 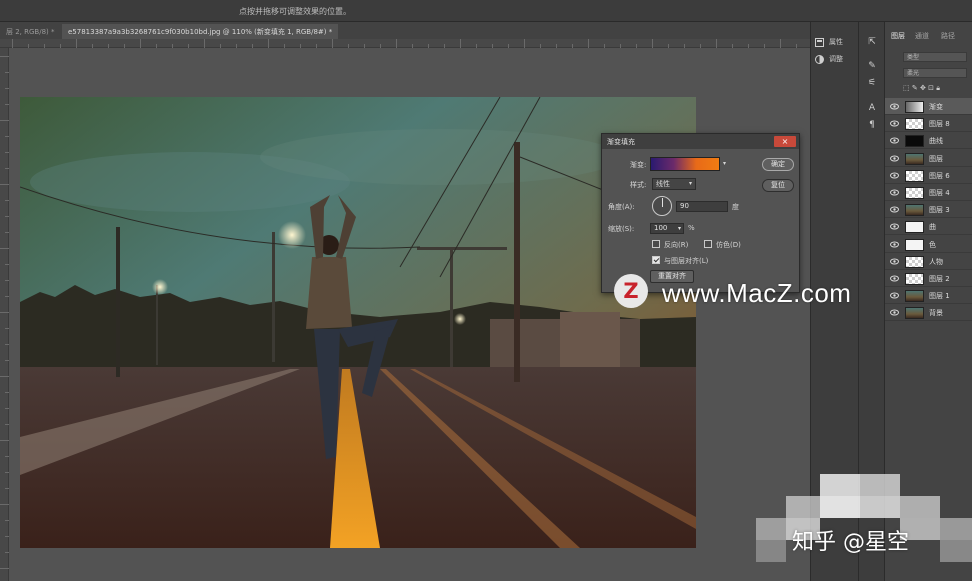 What do you see at coordinates (928, 227) in the screenshot?
I see `layer-row: 曲` at bounding box center [928, 227].